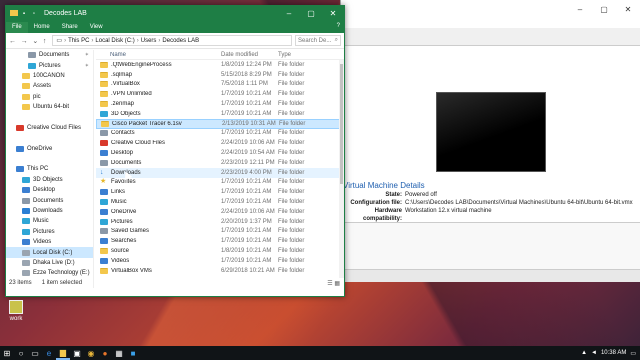  What do you see at coordinates (63, 353) in the screenshot?
I see `file-explorer-taskbar-icon: ▆` at bounding box center [63, 353].